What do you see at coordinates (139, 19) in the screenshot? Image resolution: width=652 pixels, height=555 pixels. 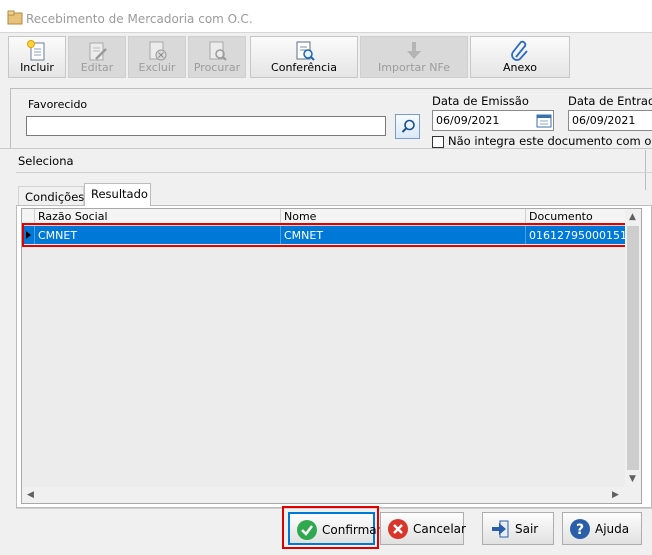 I see `window-title: Recebimento de Mercadoria com O.C.` at bounding box center [139, 19].